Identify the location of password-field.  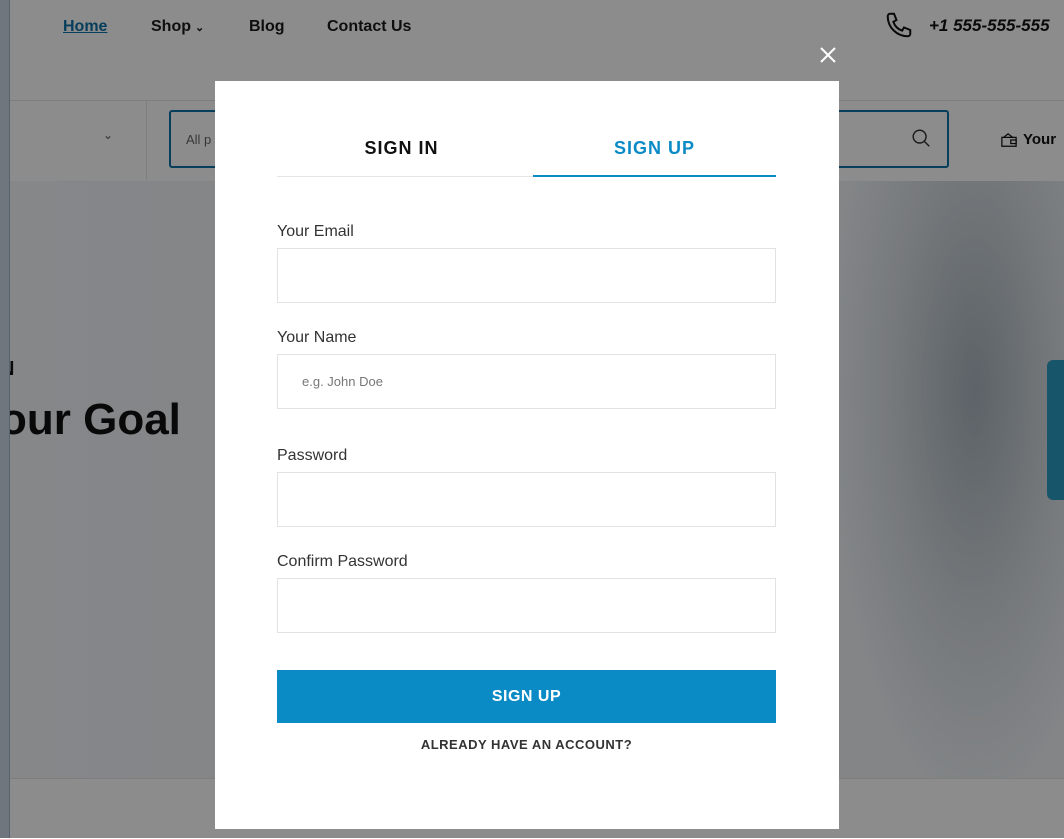
(526, 499).